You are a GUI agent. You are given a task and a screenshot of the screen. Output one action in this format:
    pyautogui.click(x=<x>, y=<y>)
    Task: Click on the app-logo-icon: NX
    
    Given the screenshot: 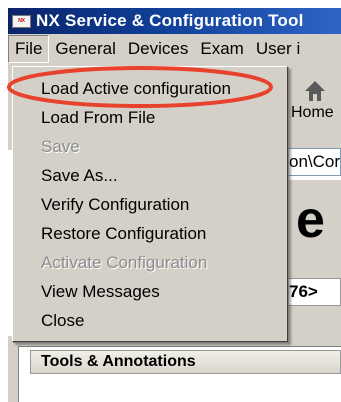 What is the action you would take?
    pyautogui.click(x=21, y=21)
    